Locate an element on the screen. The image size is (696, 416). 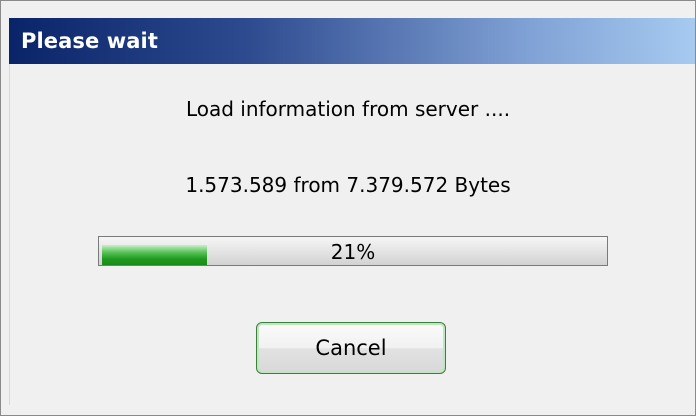
progress-bar: 21% is located at coordinates (353, 251).